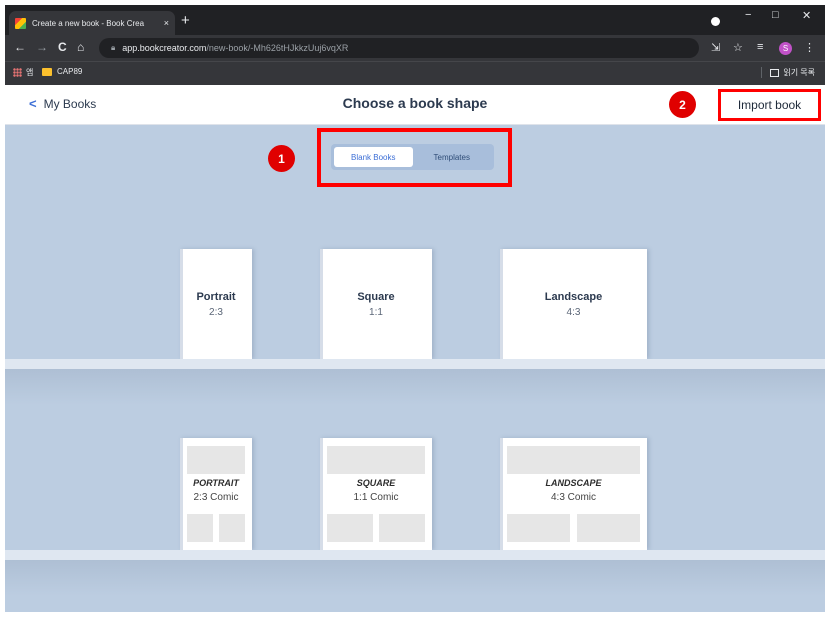 The width and height of the screenshot is (830, 619). What do you see at coordinates (573, 497) in the screenshot?
I see `comic-ratio: 4:3 Comic` at bounding box center [573, 497].